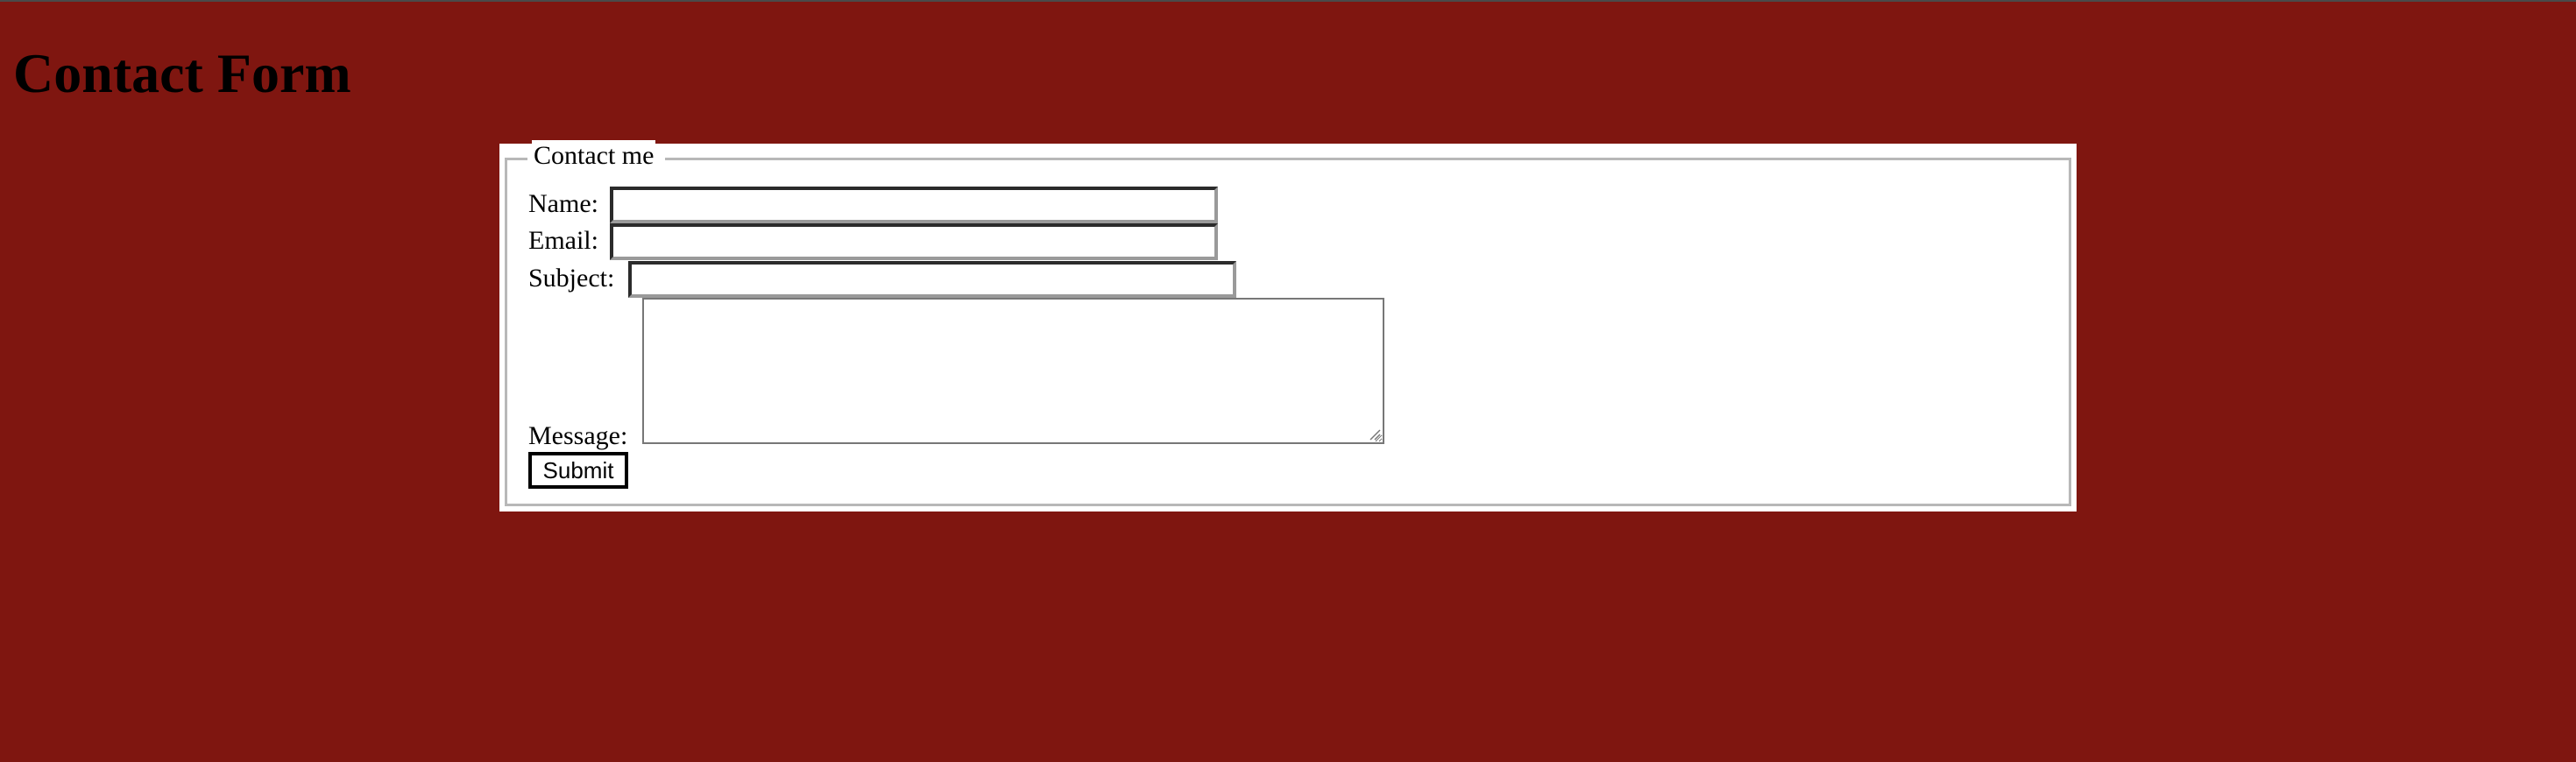 The height and width of the screenshot is (762, 2576). I want to click on fieldset-border-left, so click(516, 159).